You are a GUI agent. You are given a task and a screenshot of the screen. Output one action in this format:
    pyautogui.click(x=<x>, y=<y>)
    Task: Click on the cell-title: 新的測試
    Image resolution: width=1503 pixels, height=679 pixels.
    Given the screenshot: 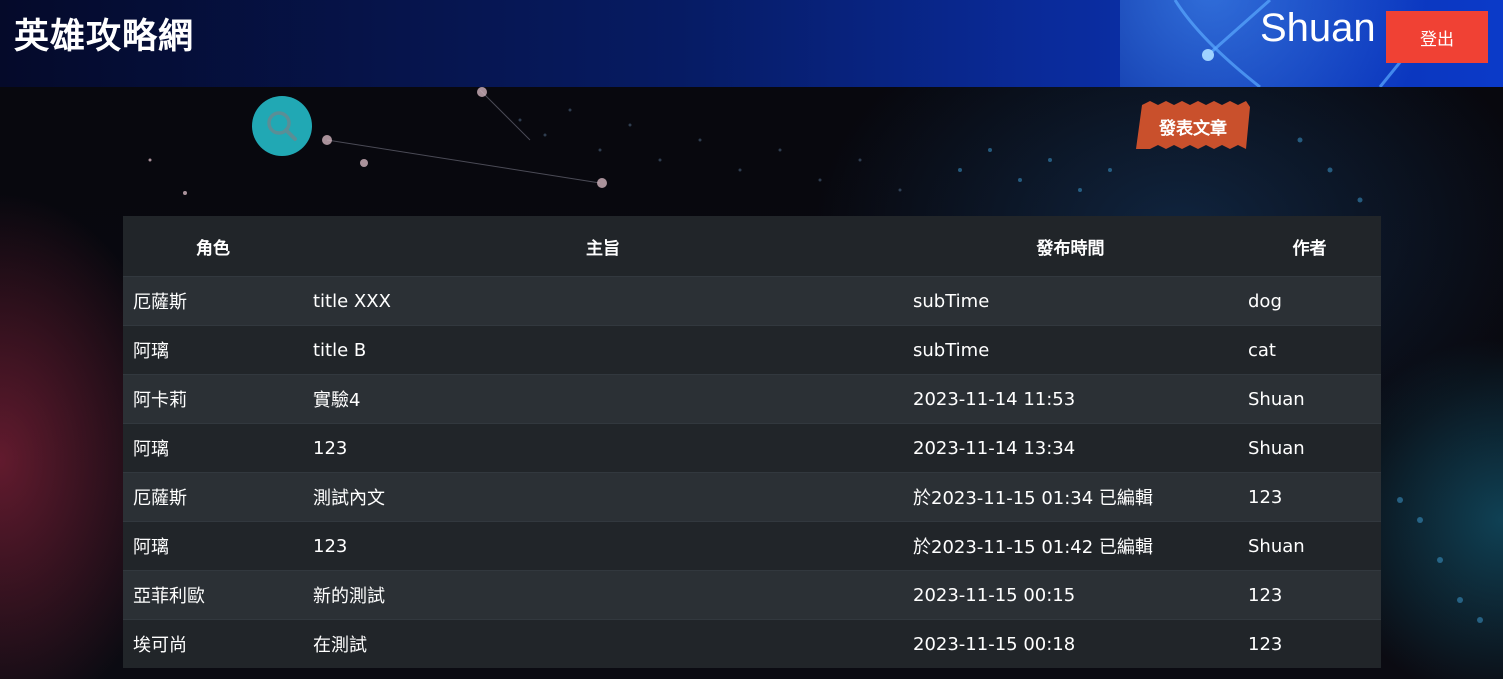 What is the action you would take?
    pyautogui.click(x=603, y=595)
    